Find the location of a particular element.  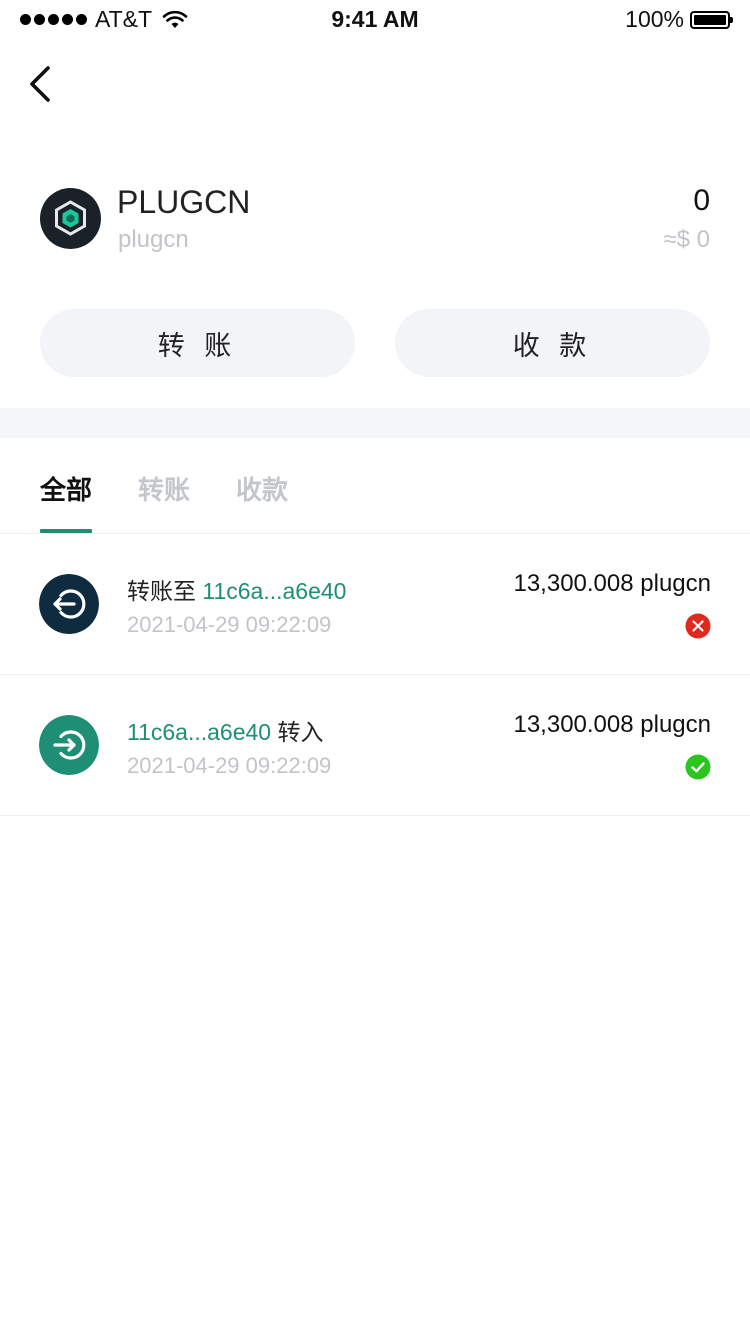

token-balance: 0 is located at coordinates (701, 200).